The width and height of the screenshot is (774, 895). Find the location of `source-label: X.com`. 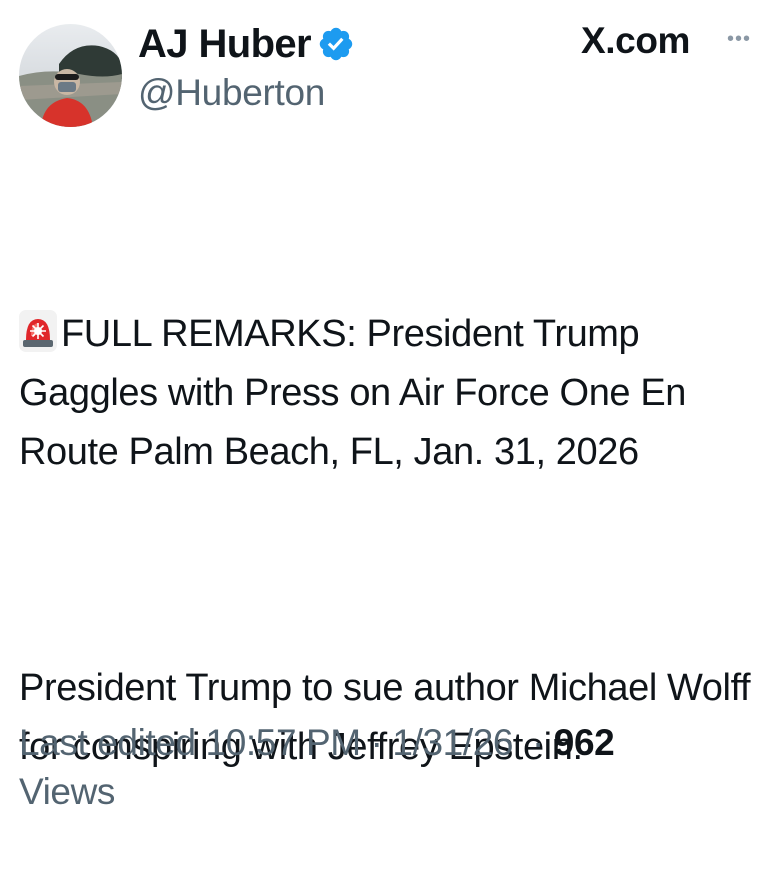

source-label: X.com is located at coordinates (636, 40).